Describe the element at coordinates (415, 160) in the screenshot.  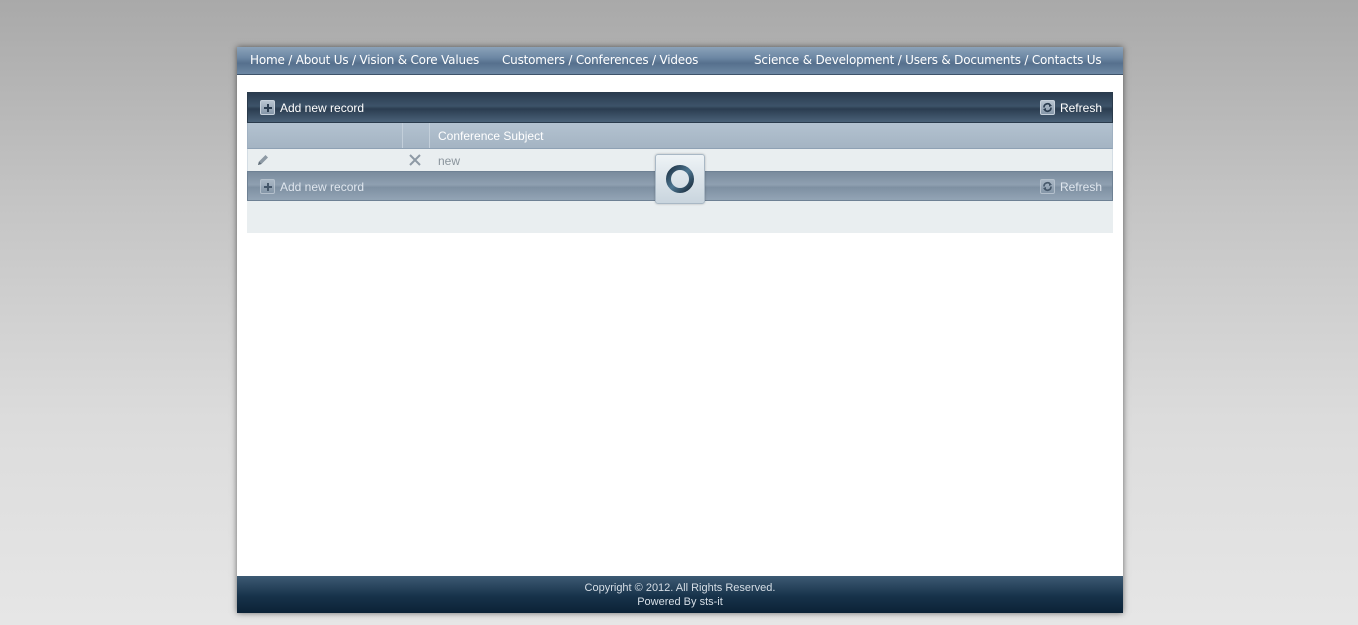
I see `close-icon` at that location.